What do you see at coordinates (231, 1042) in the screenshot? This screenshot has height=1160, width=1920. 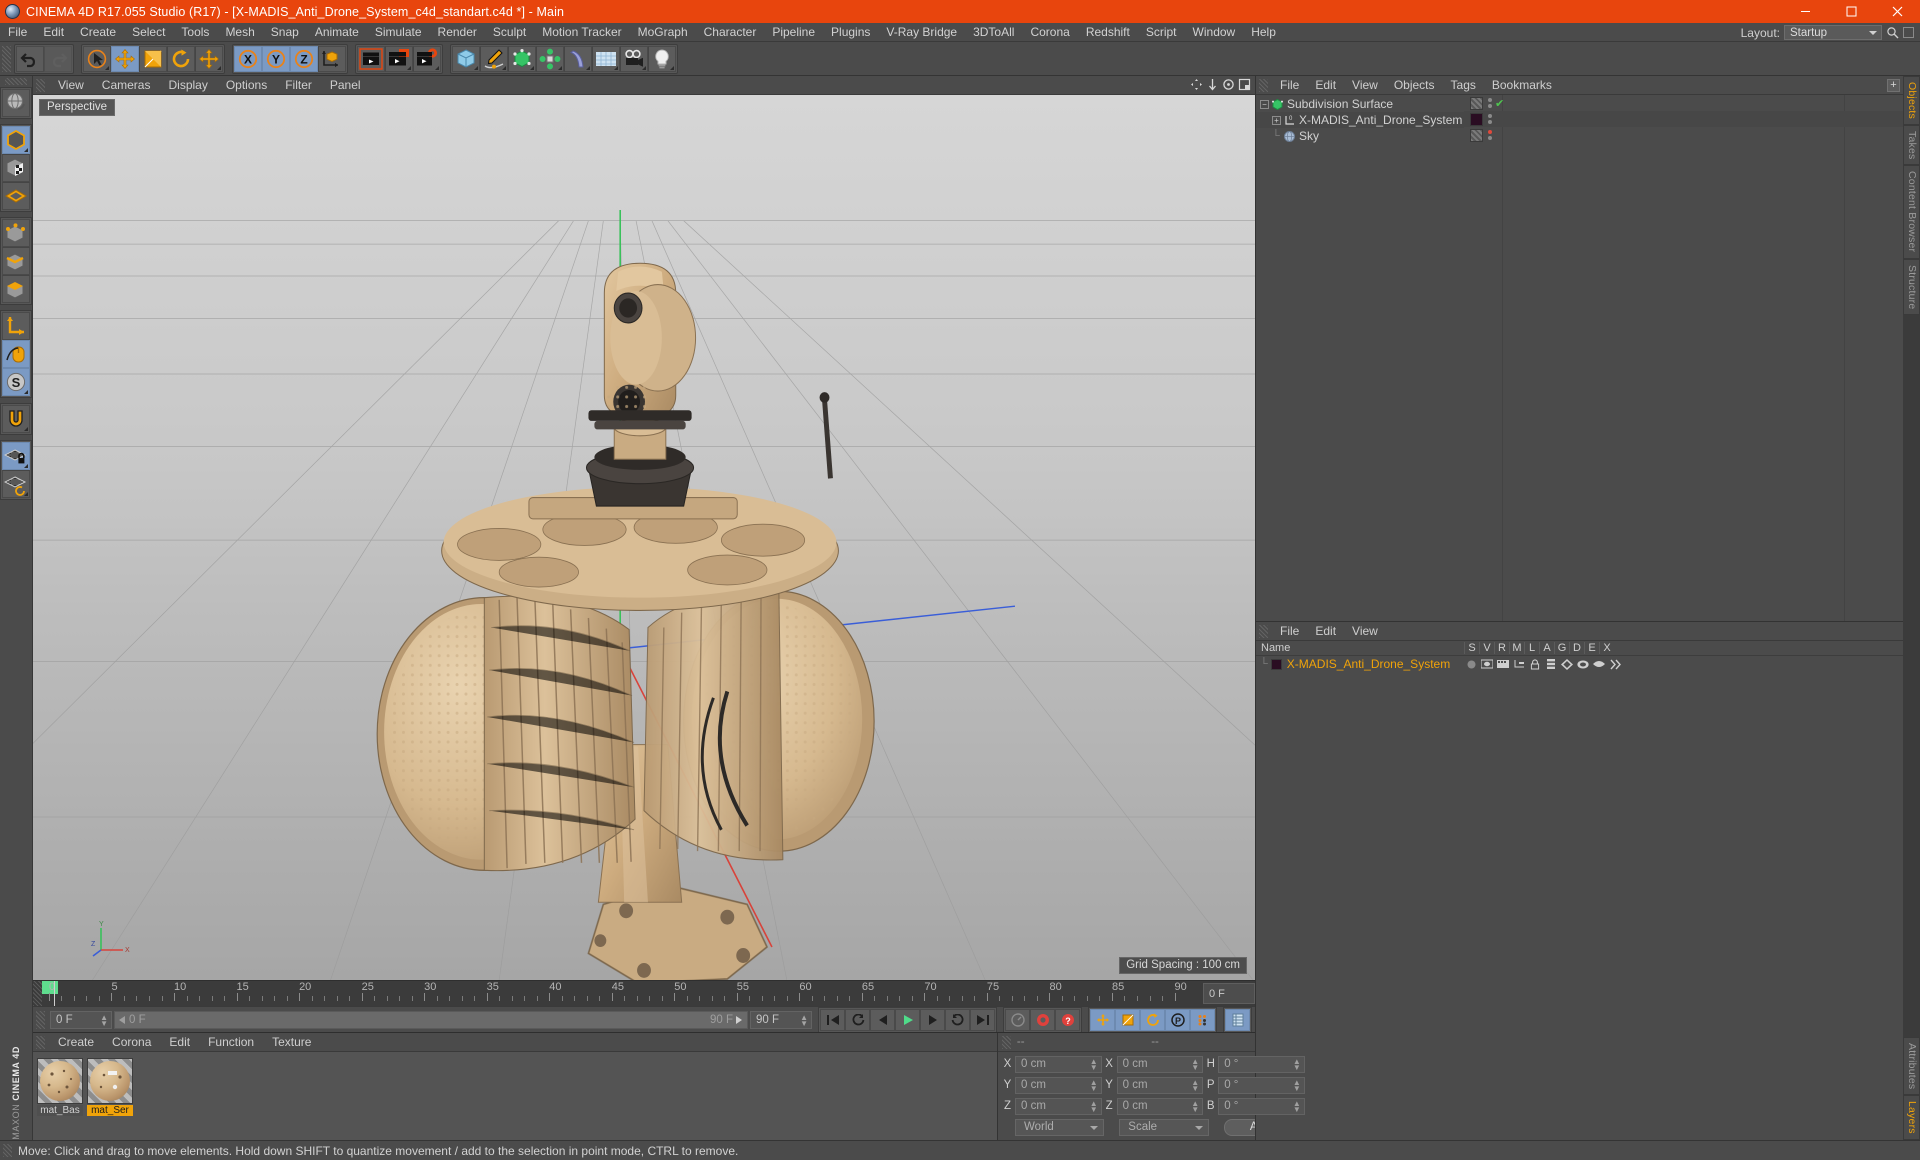 I see `material-menu-function: Function` at bounding box center [231, 1042].